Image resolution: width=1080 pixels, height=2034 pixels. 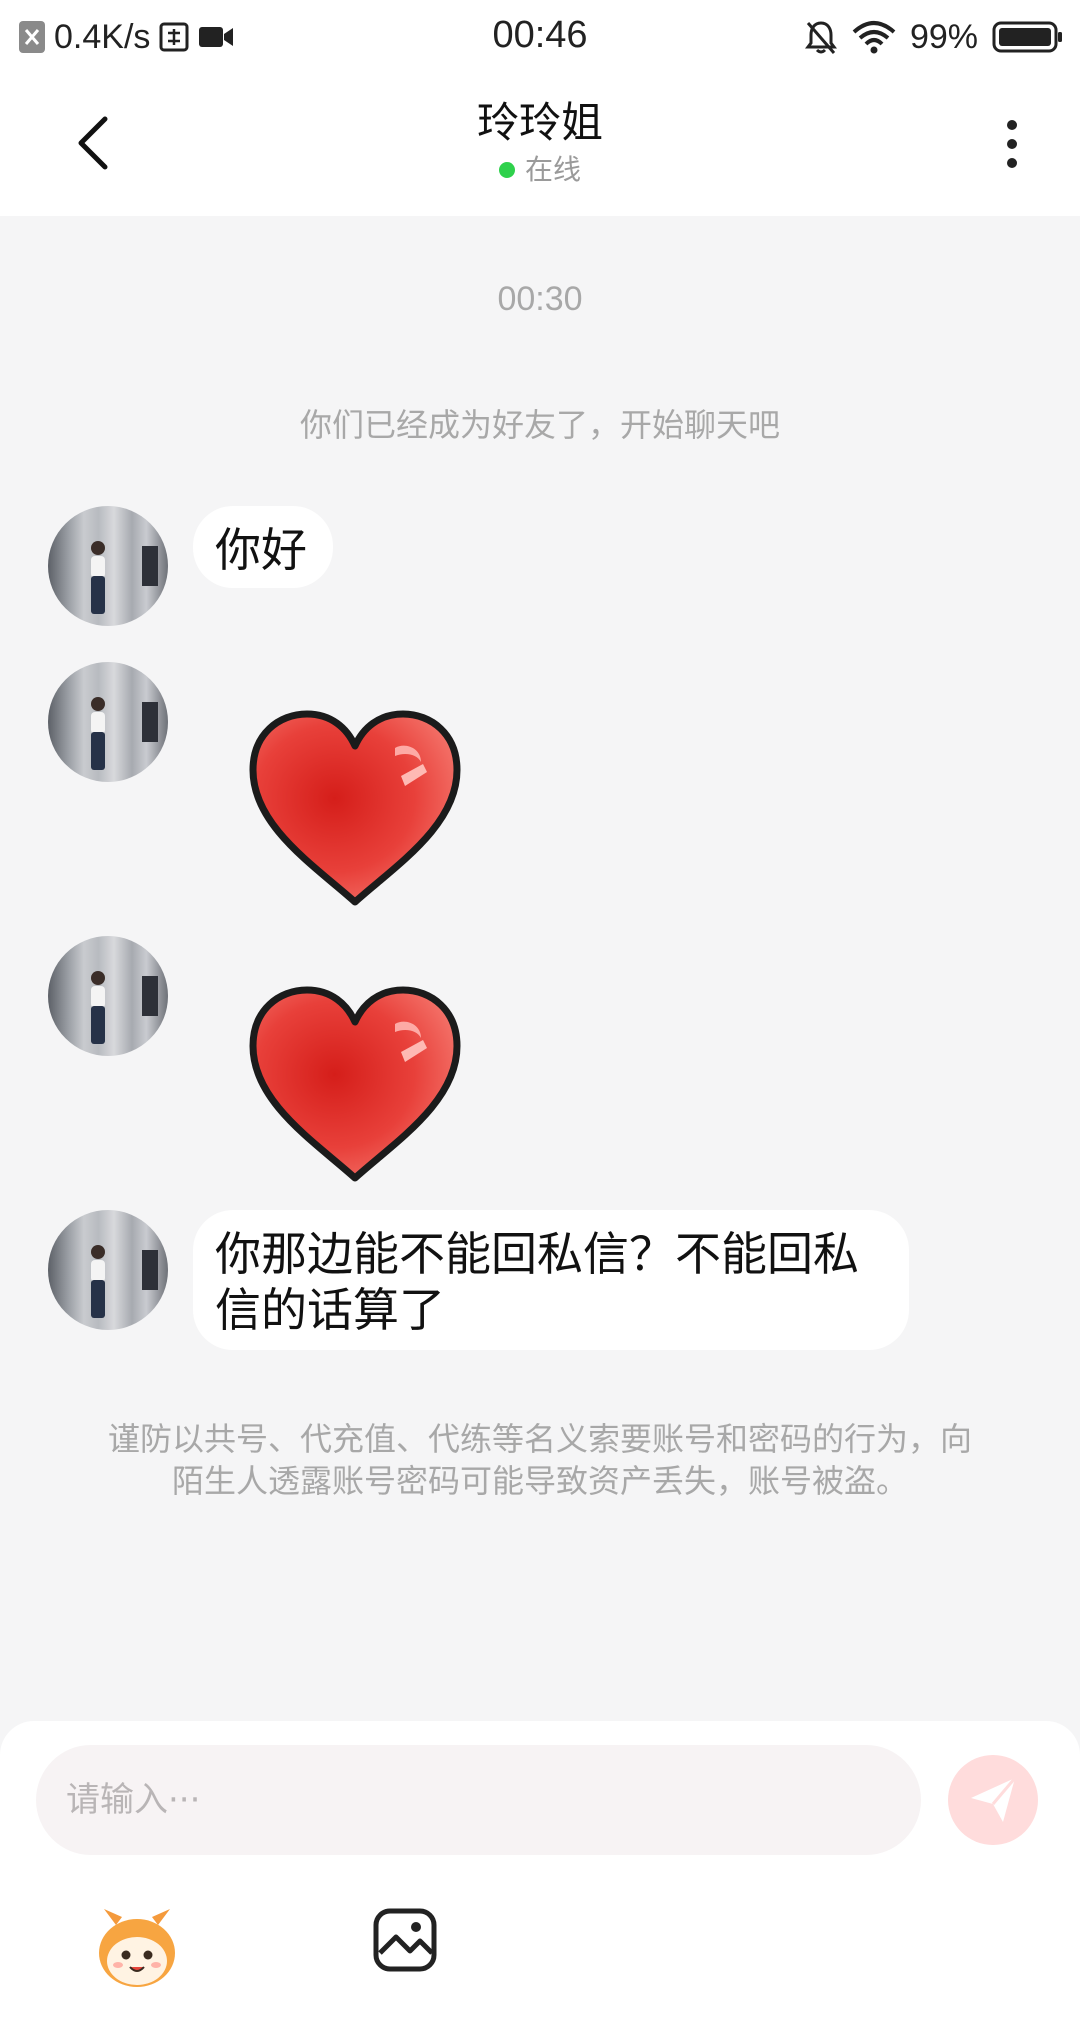 What do you see at coordinates (539, 122) in the screenshot?
I see `contact-name: 玲玲姐` at bounding box center [539, 122].